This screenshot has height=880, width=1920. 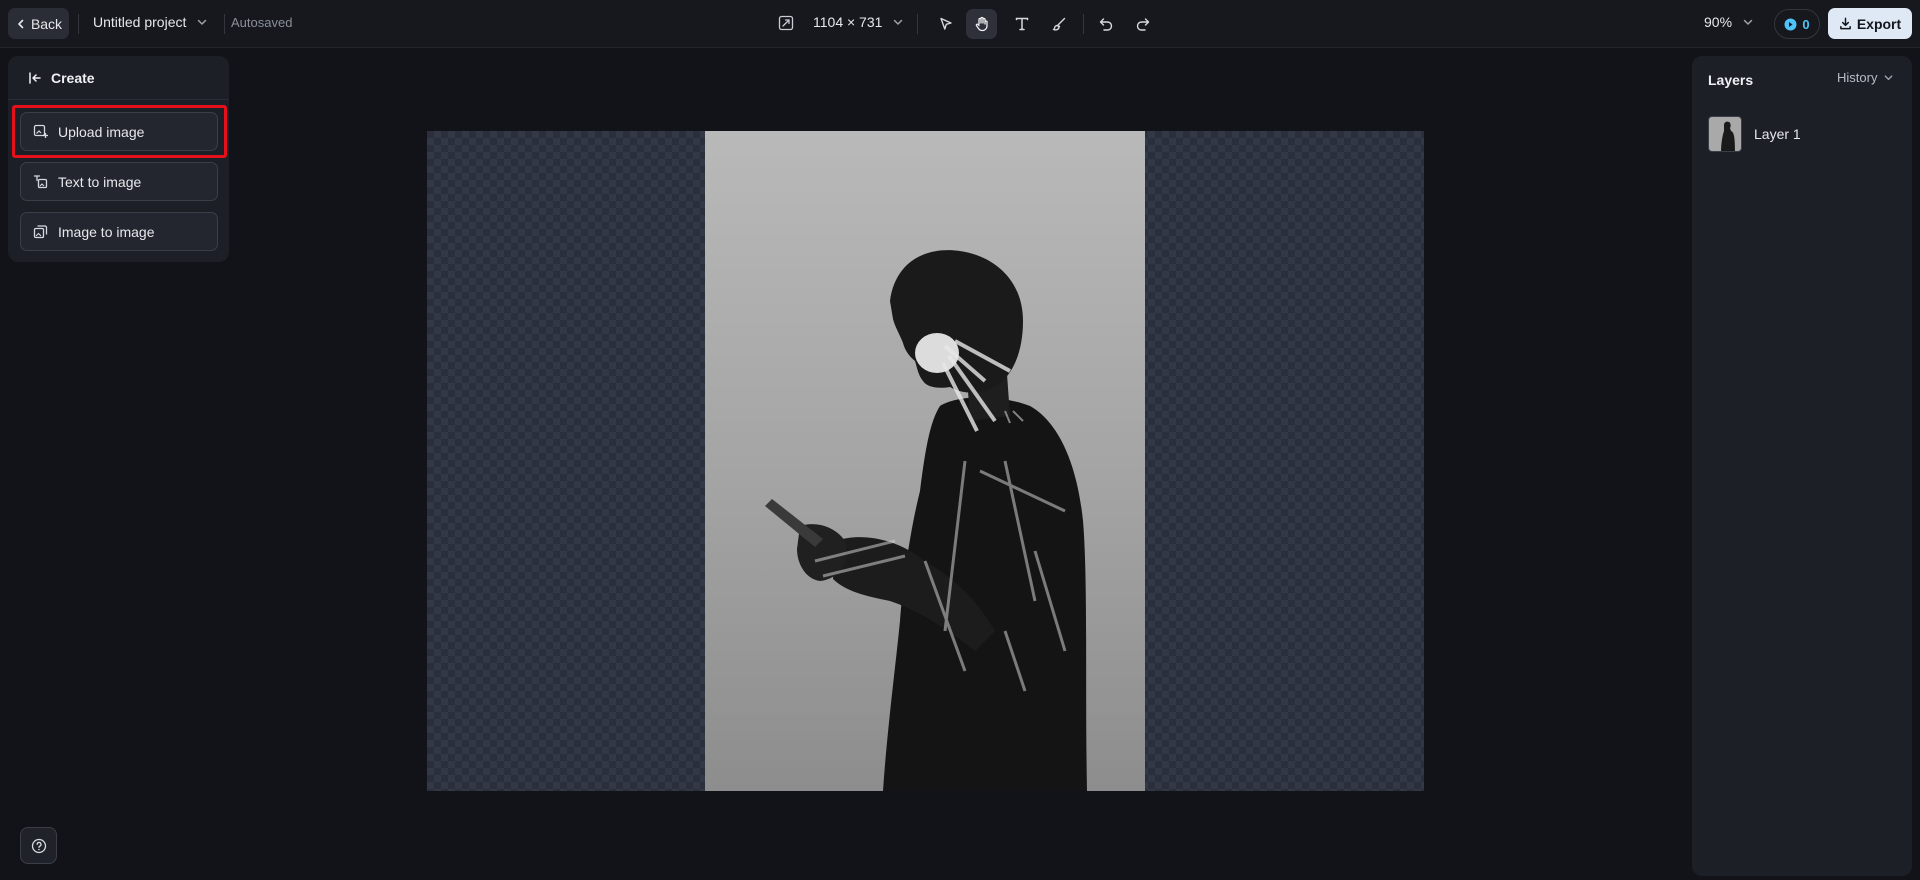 What do you see at coordinates (118, 78) in the screenshot?
I see `create-panel-header: Create` at bounding box center [118, 78].